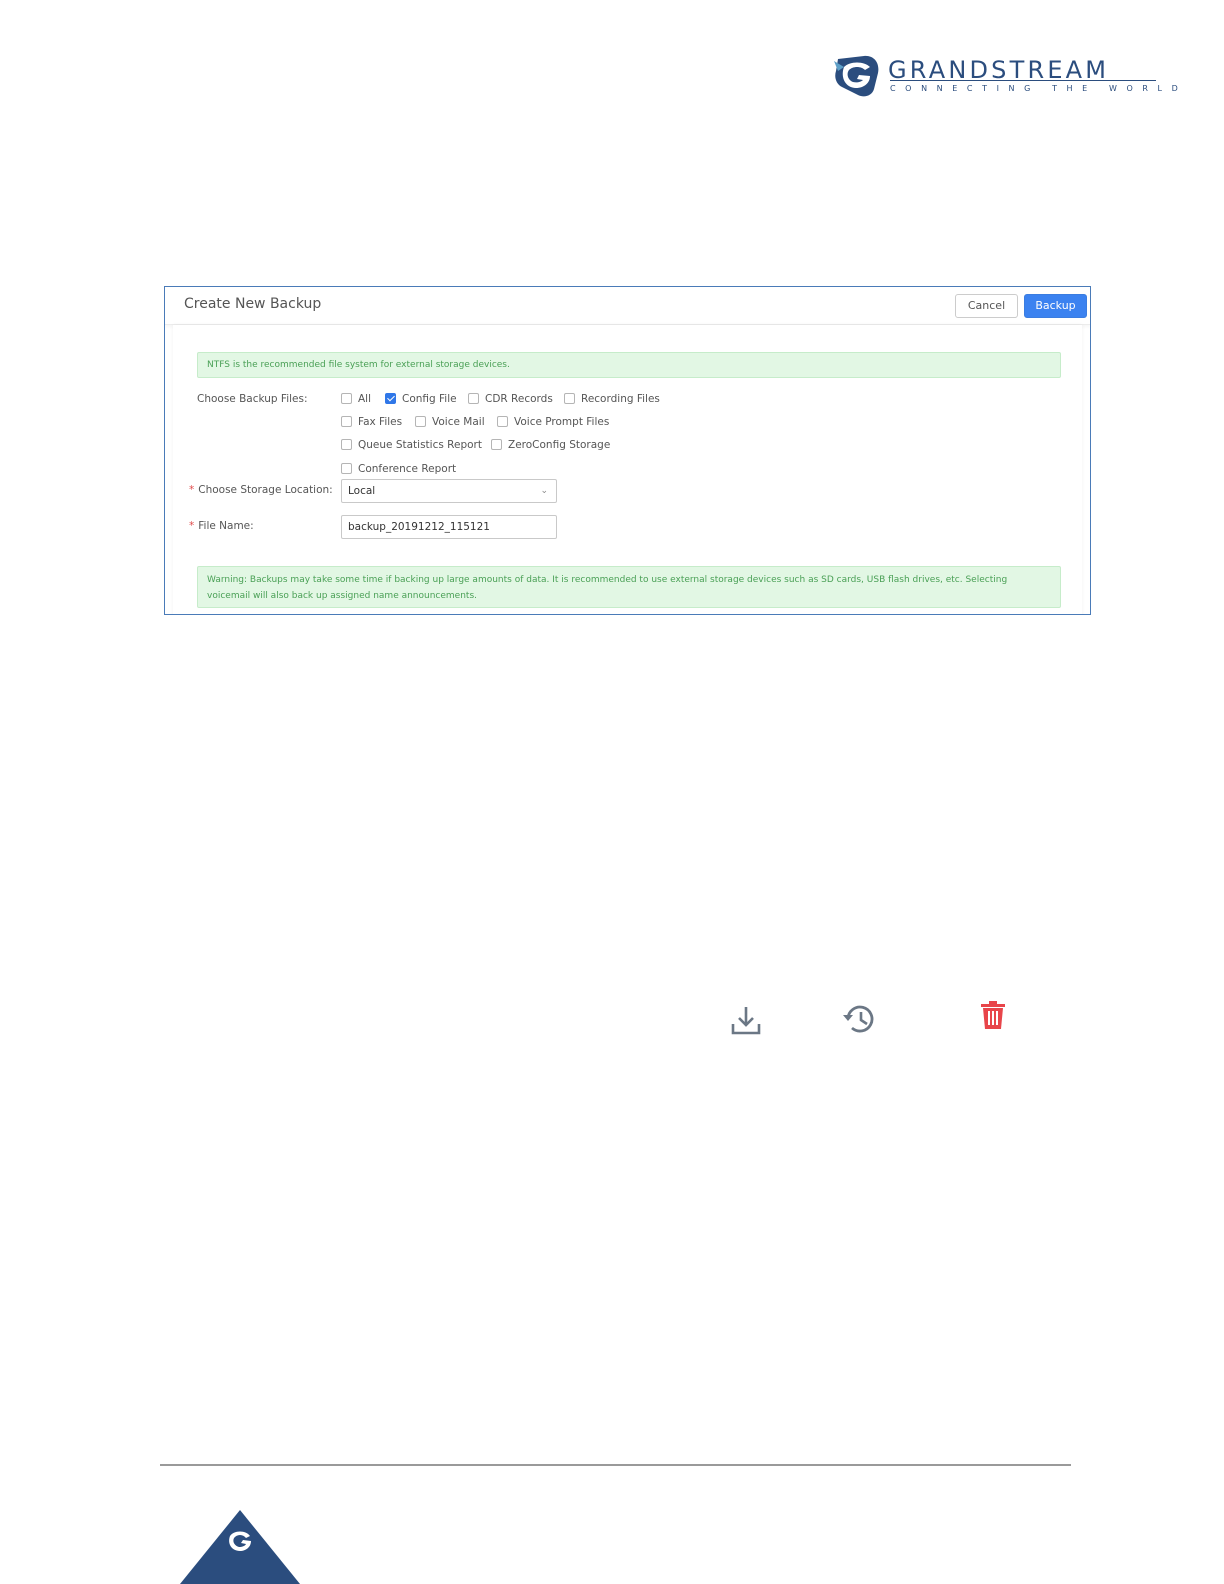 The image size is (1224, 1584). What do you see at coordinates (253, 304) in the screenshot?
I see `dialog-title: Create New Backup` at bounding box center [253, 304].